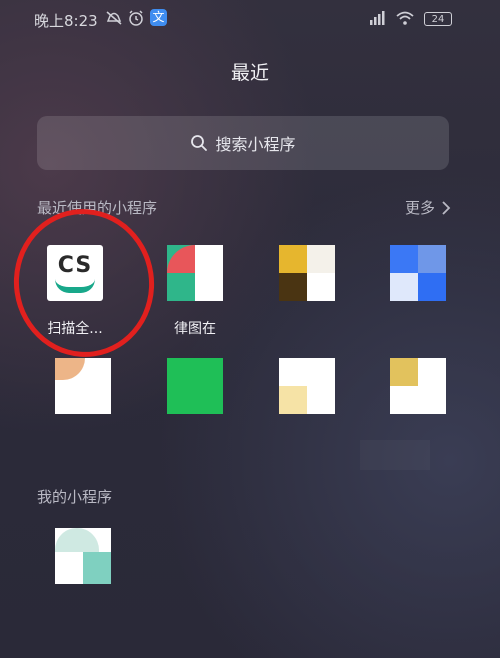  Describe the element at coordinates (446, 207) in the screenshot. I see `chevron-right-icon` at that location.